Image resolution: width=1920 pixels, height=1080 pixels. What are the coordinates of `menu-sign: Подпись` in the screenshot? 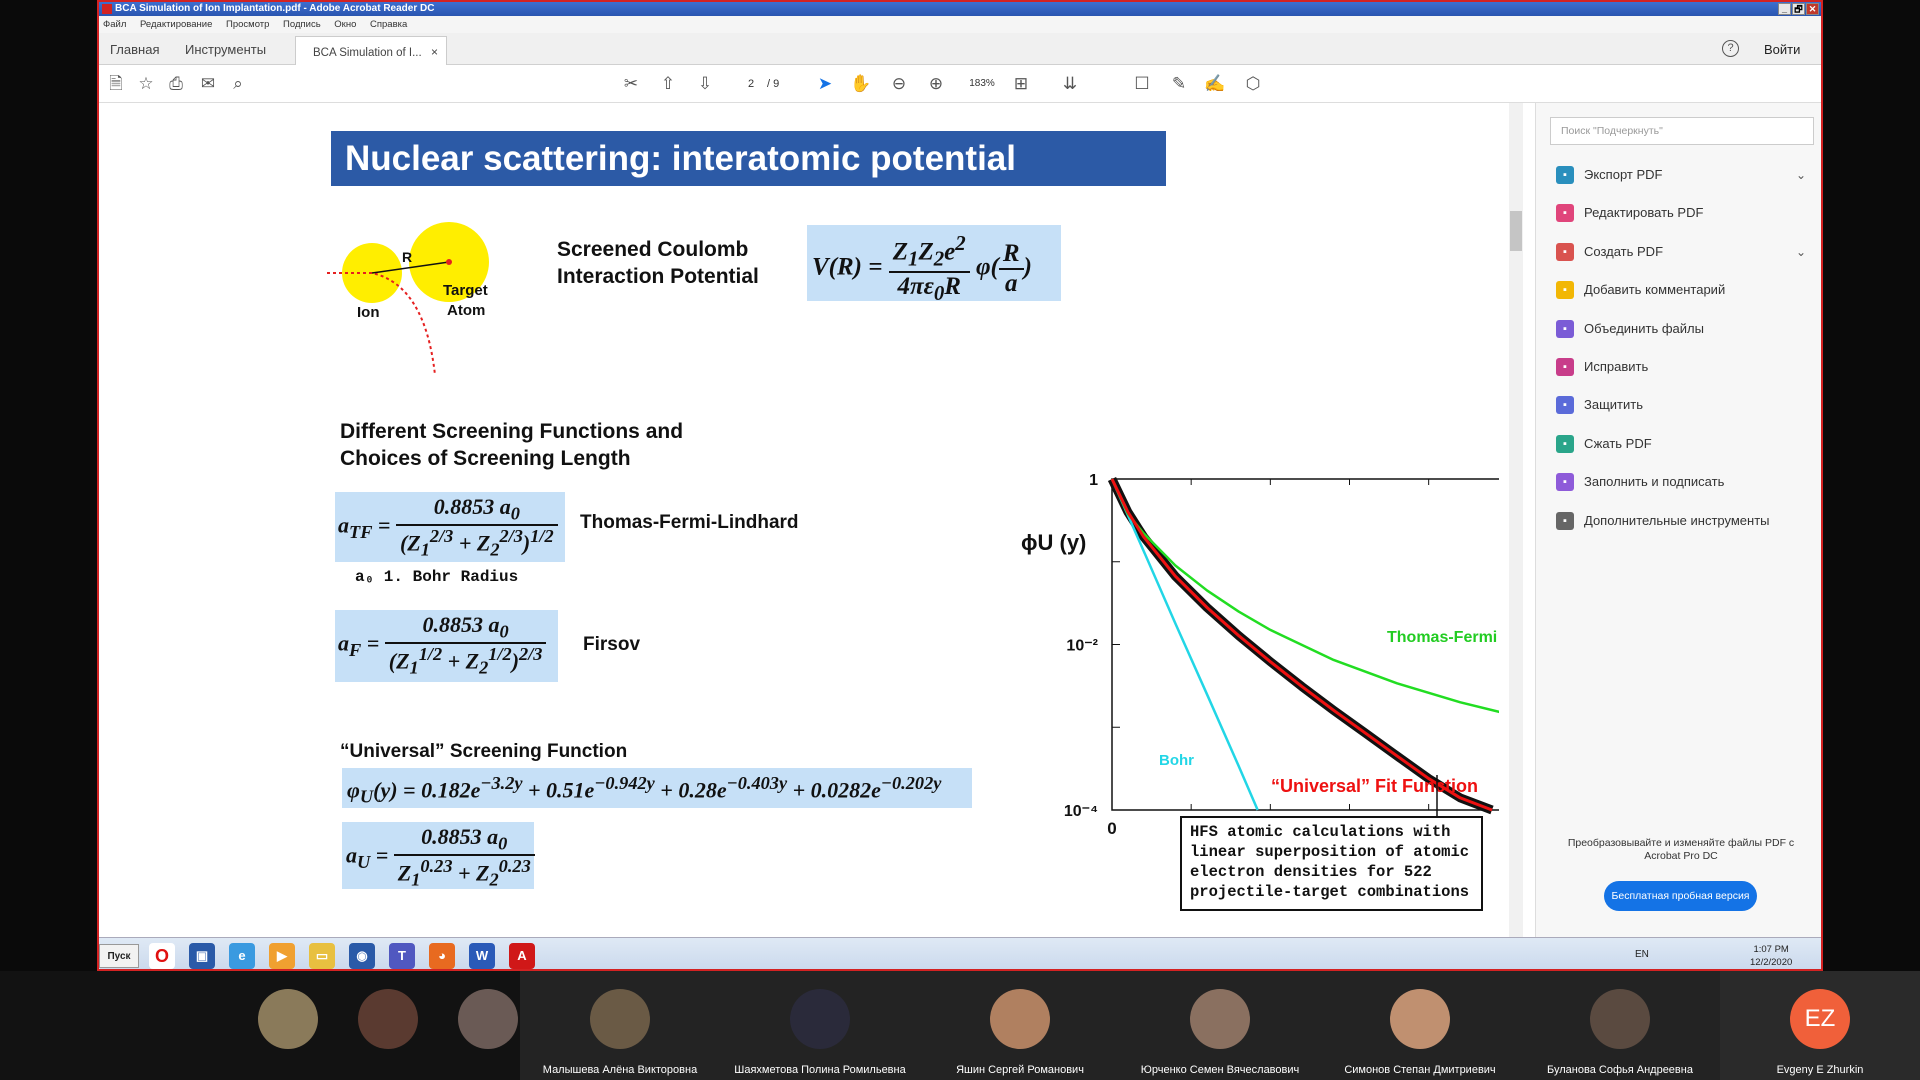 It's located at (302, 24).